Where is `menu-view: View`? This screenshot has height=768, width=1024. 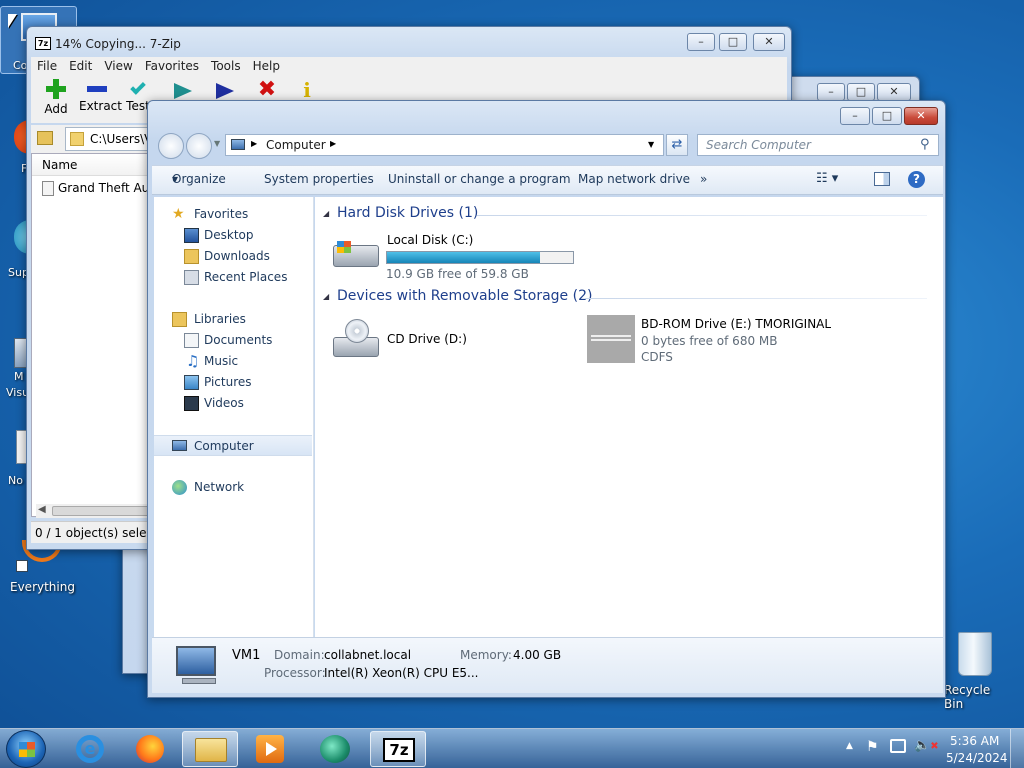
menu-view: View is located at coordinates (118, 66).